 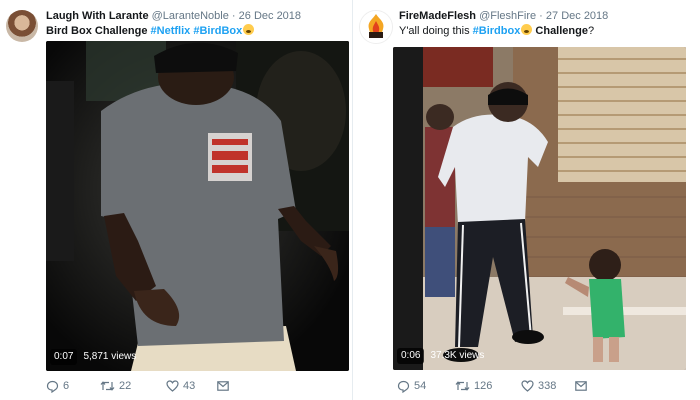 What do you see at coordinates (110, 356) in the screenshot?
I see `view-count: 5,871 views` at bounding box center [110, 356].